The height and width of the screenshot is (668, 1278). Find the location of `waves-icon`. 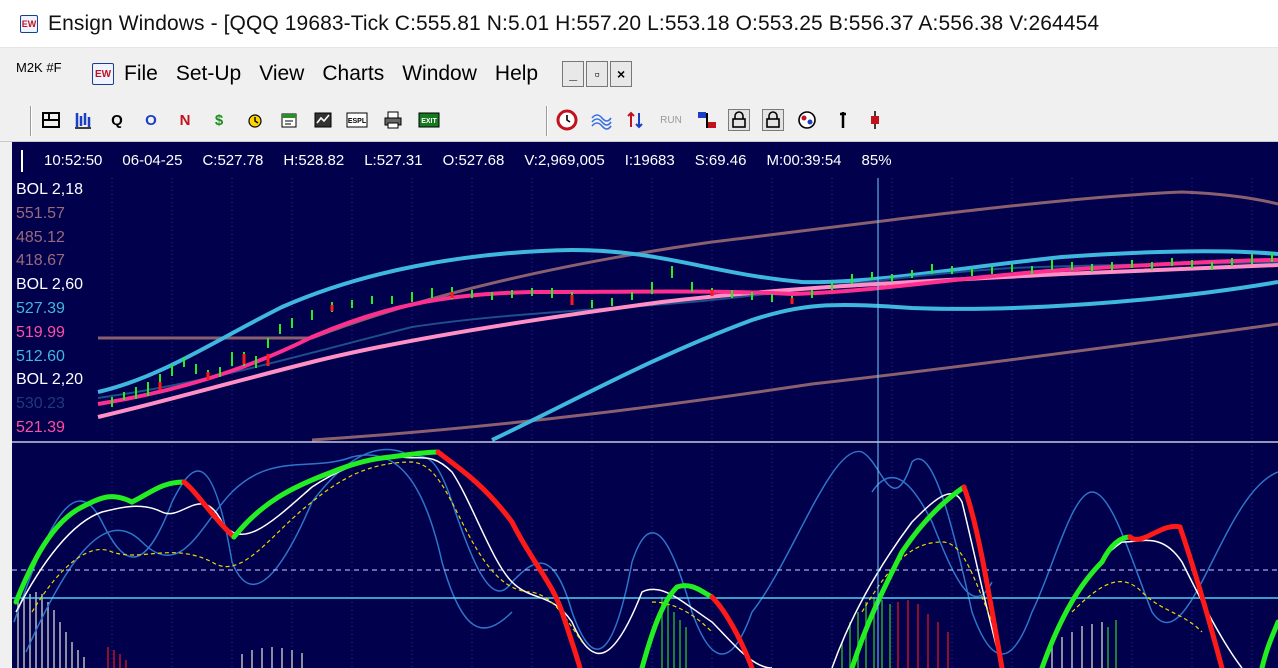

waves-icon is located at coordinates (601, 120).